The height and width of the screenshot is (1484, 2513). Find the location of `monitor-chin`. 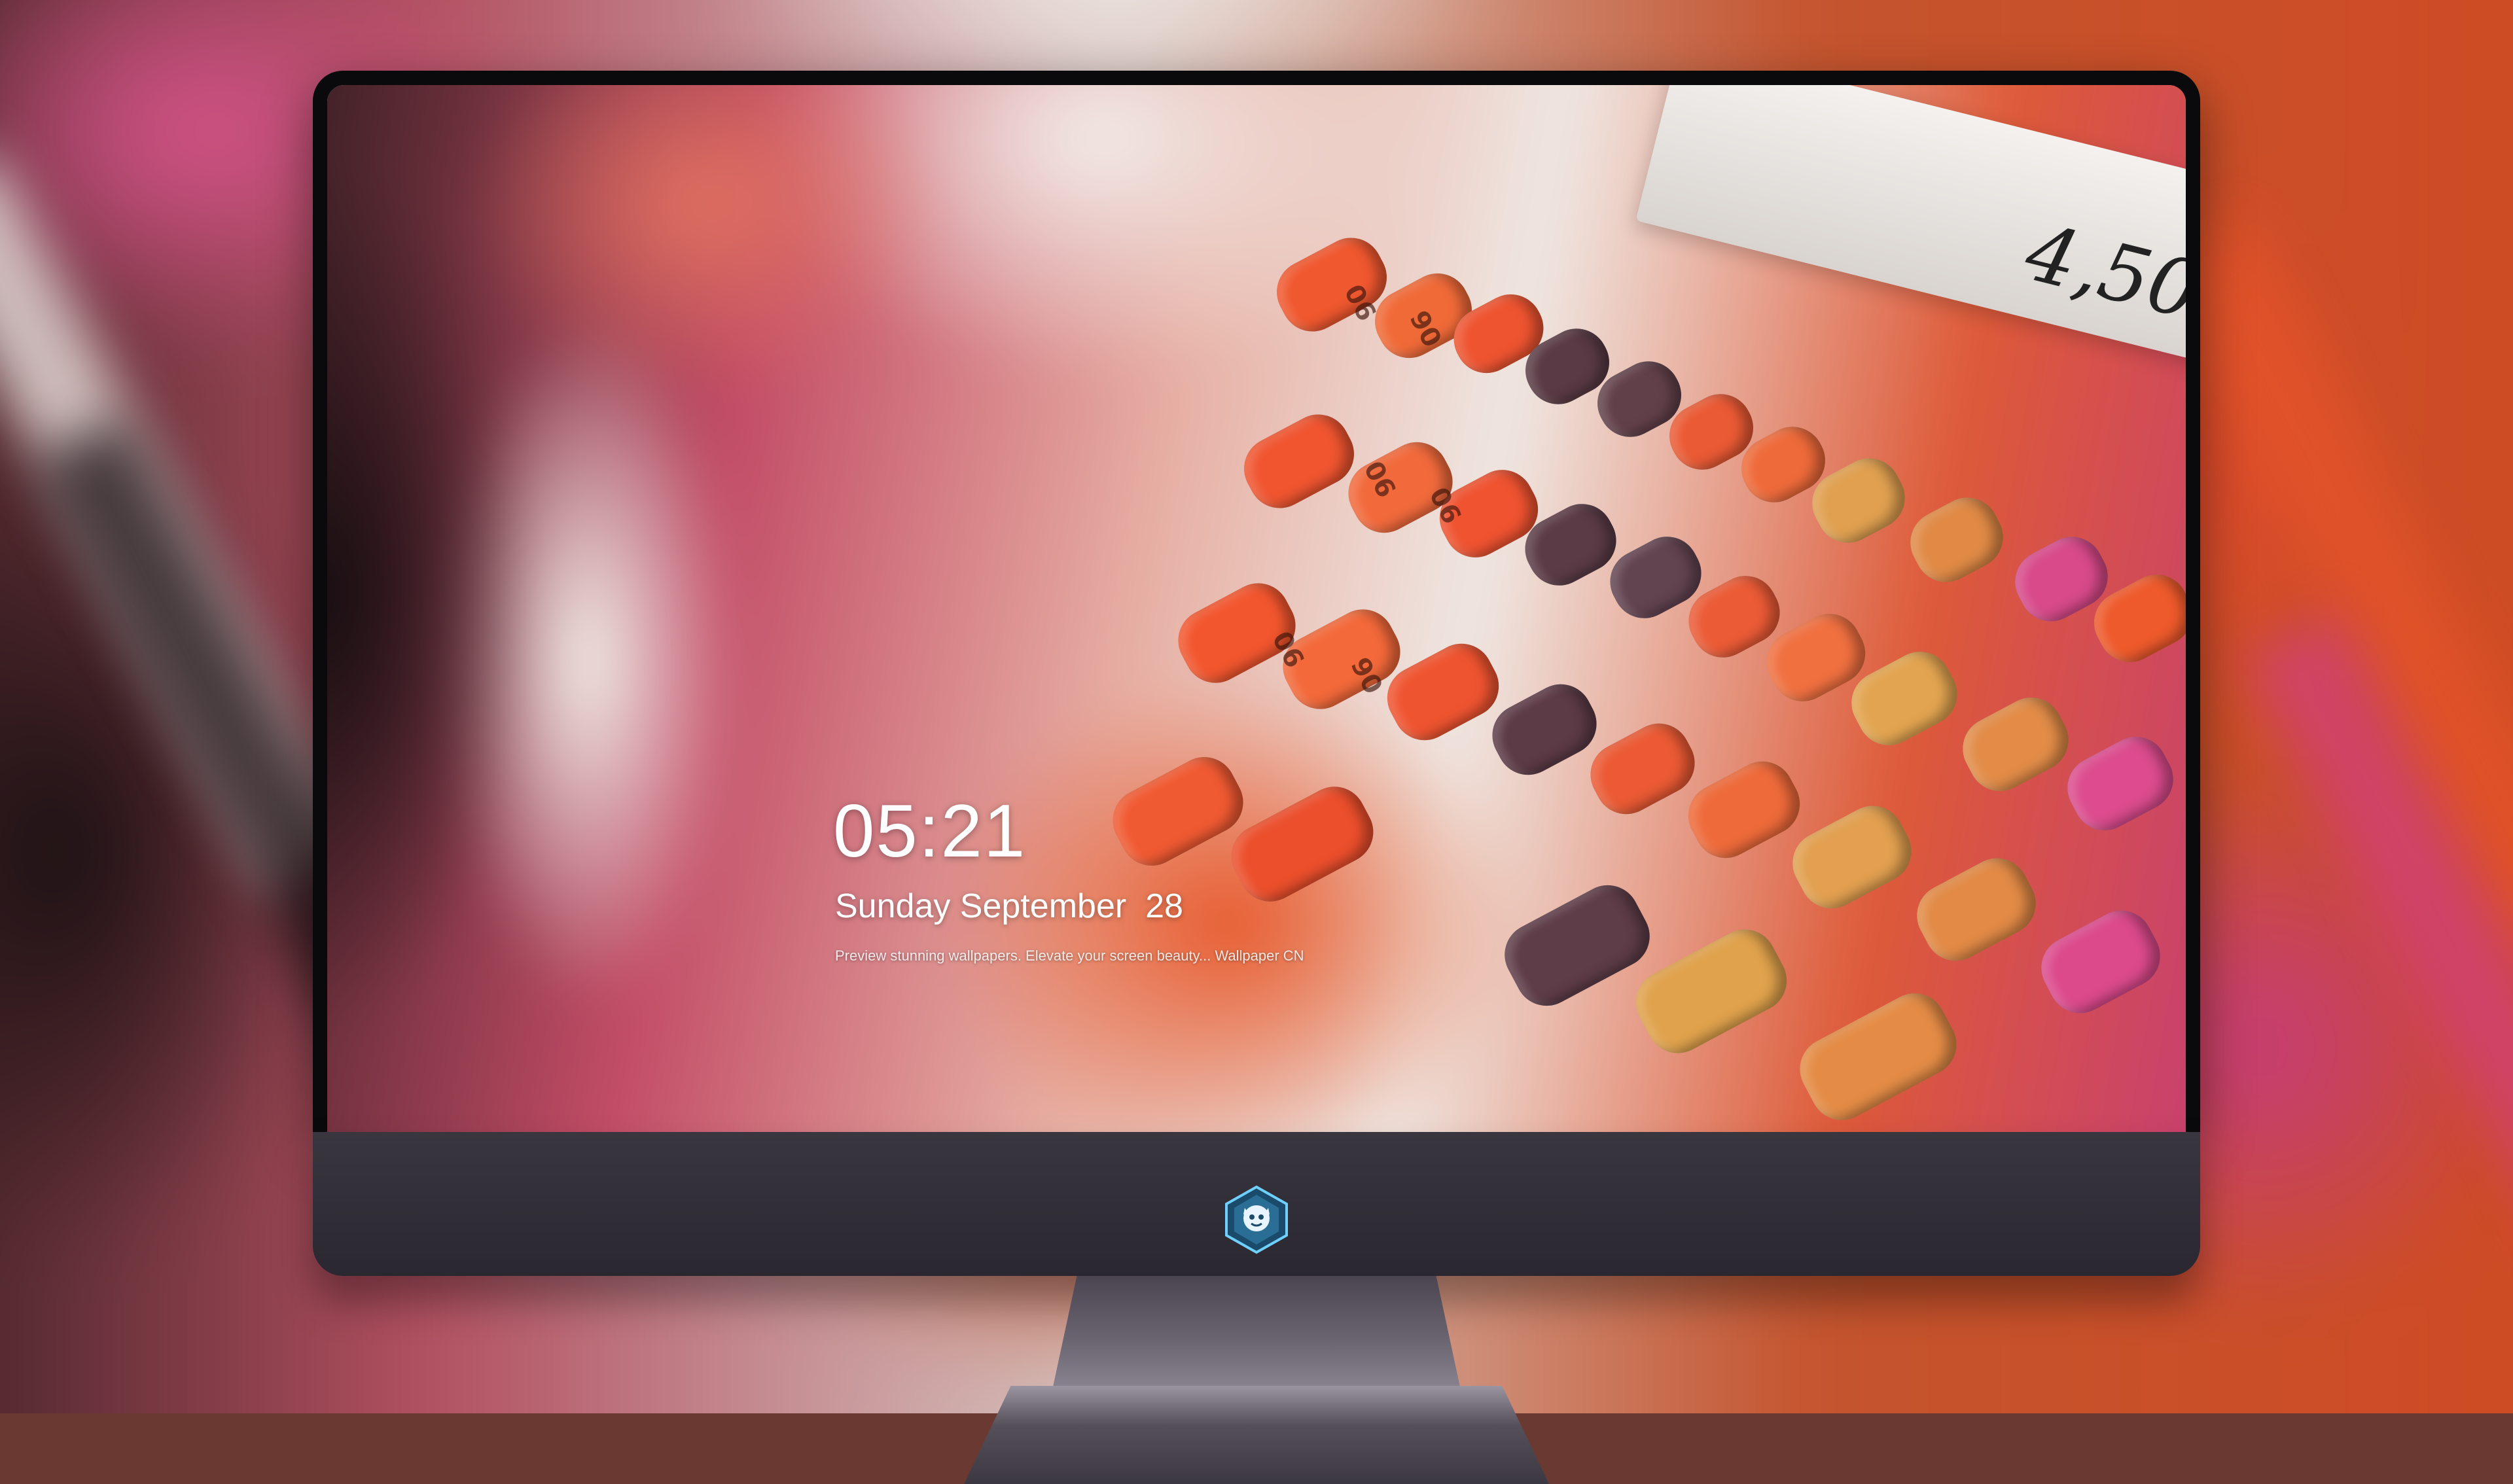

monitor-chin is located at coordinates (1256, 1204).